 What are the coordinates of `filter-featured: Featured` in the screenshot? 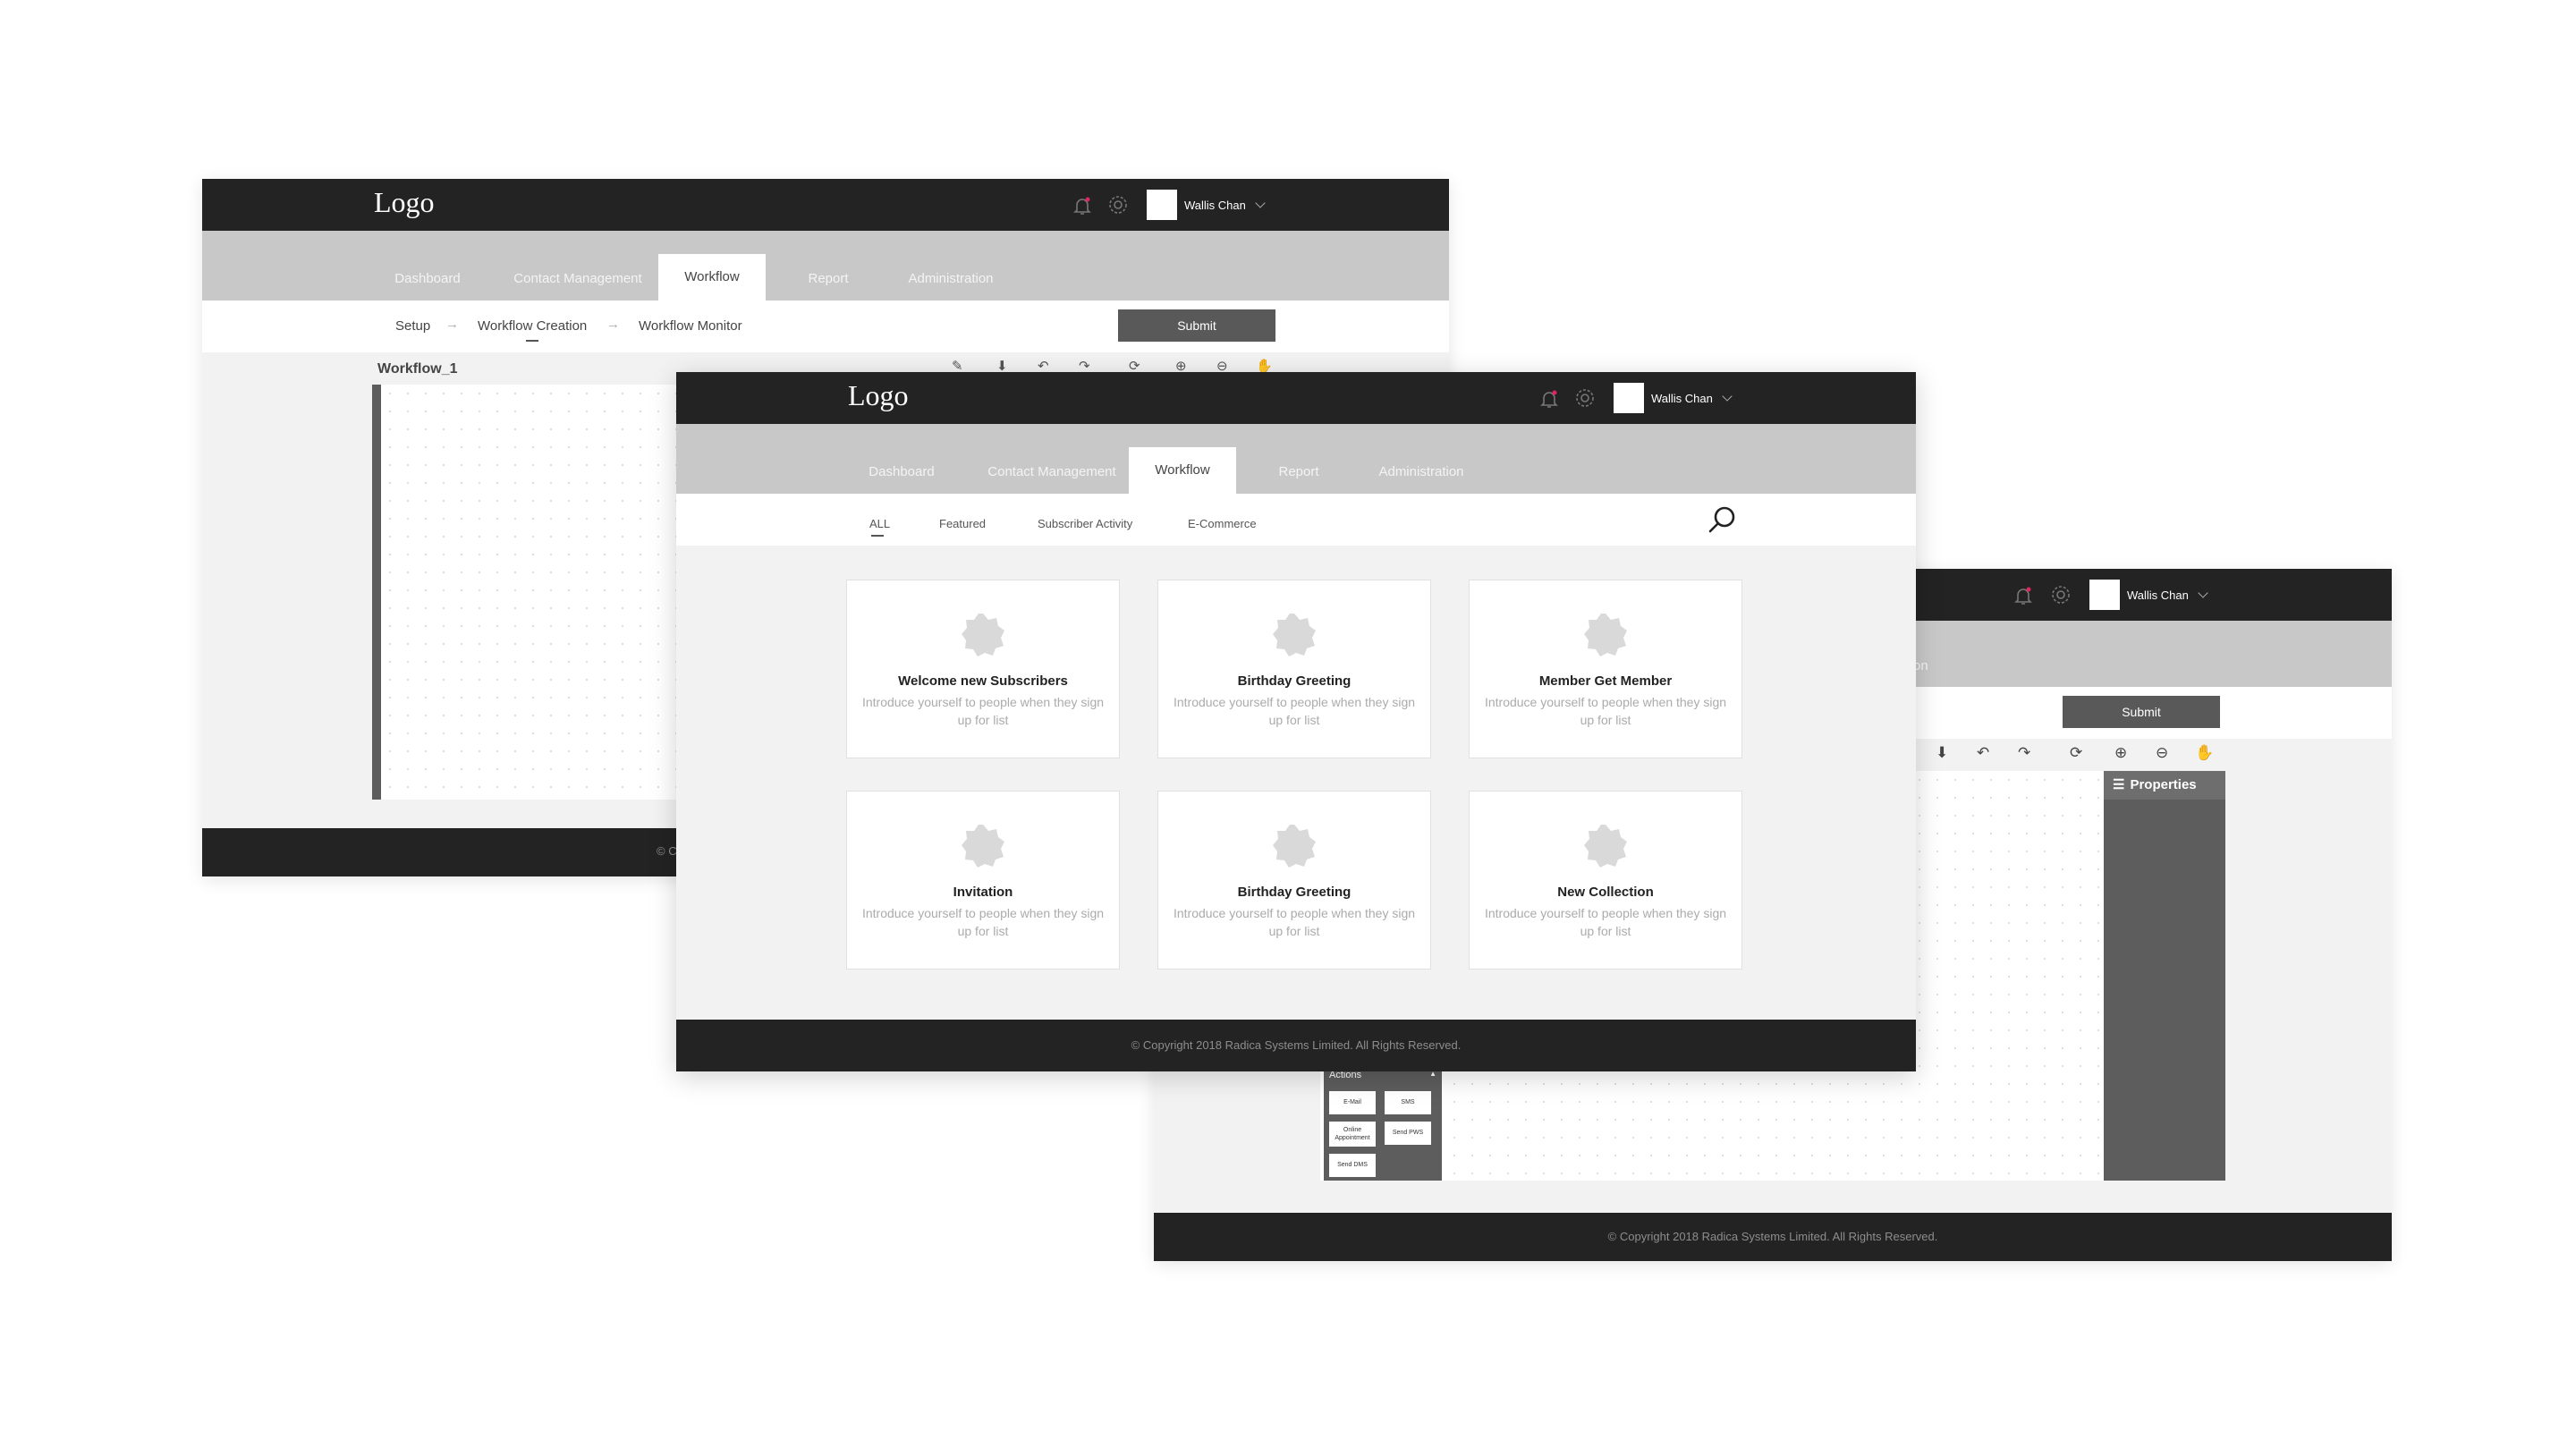 It's located at (962, 523).